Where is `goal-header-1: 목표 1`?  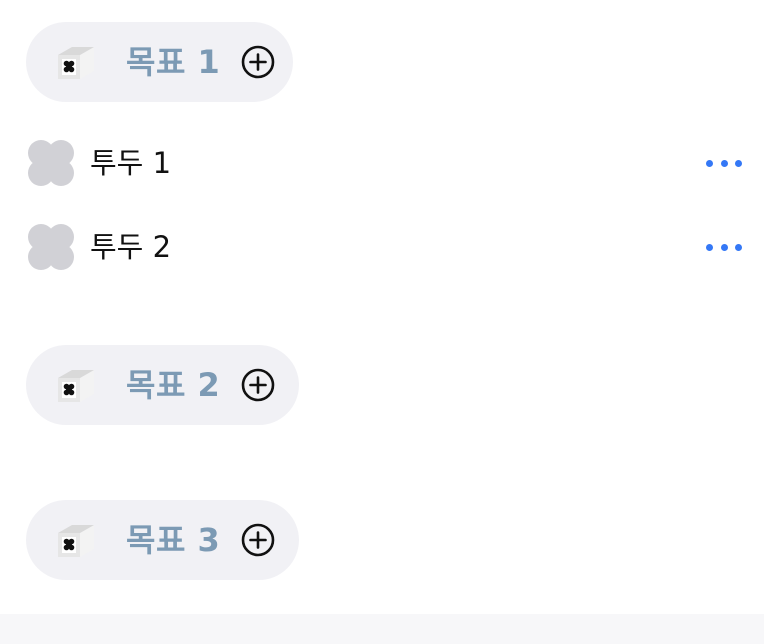 goal-header-1: 목표 1 is located at coordinates (159, 62).